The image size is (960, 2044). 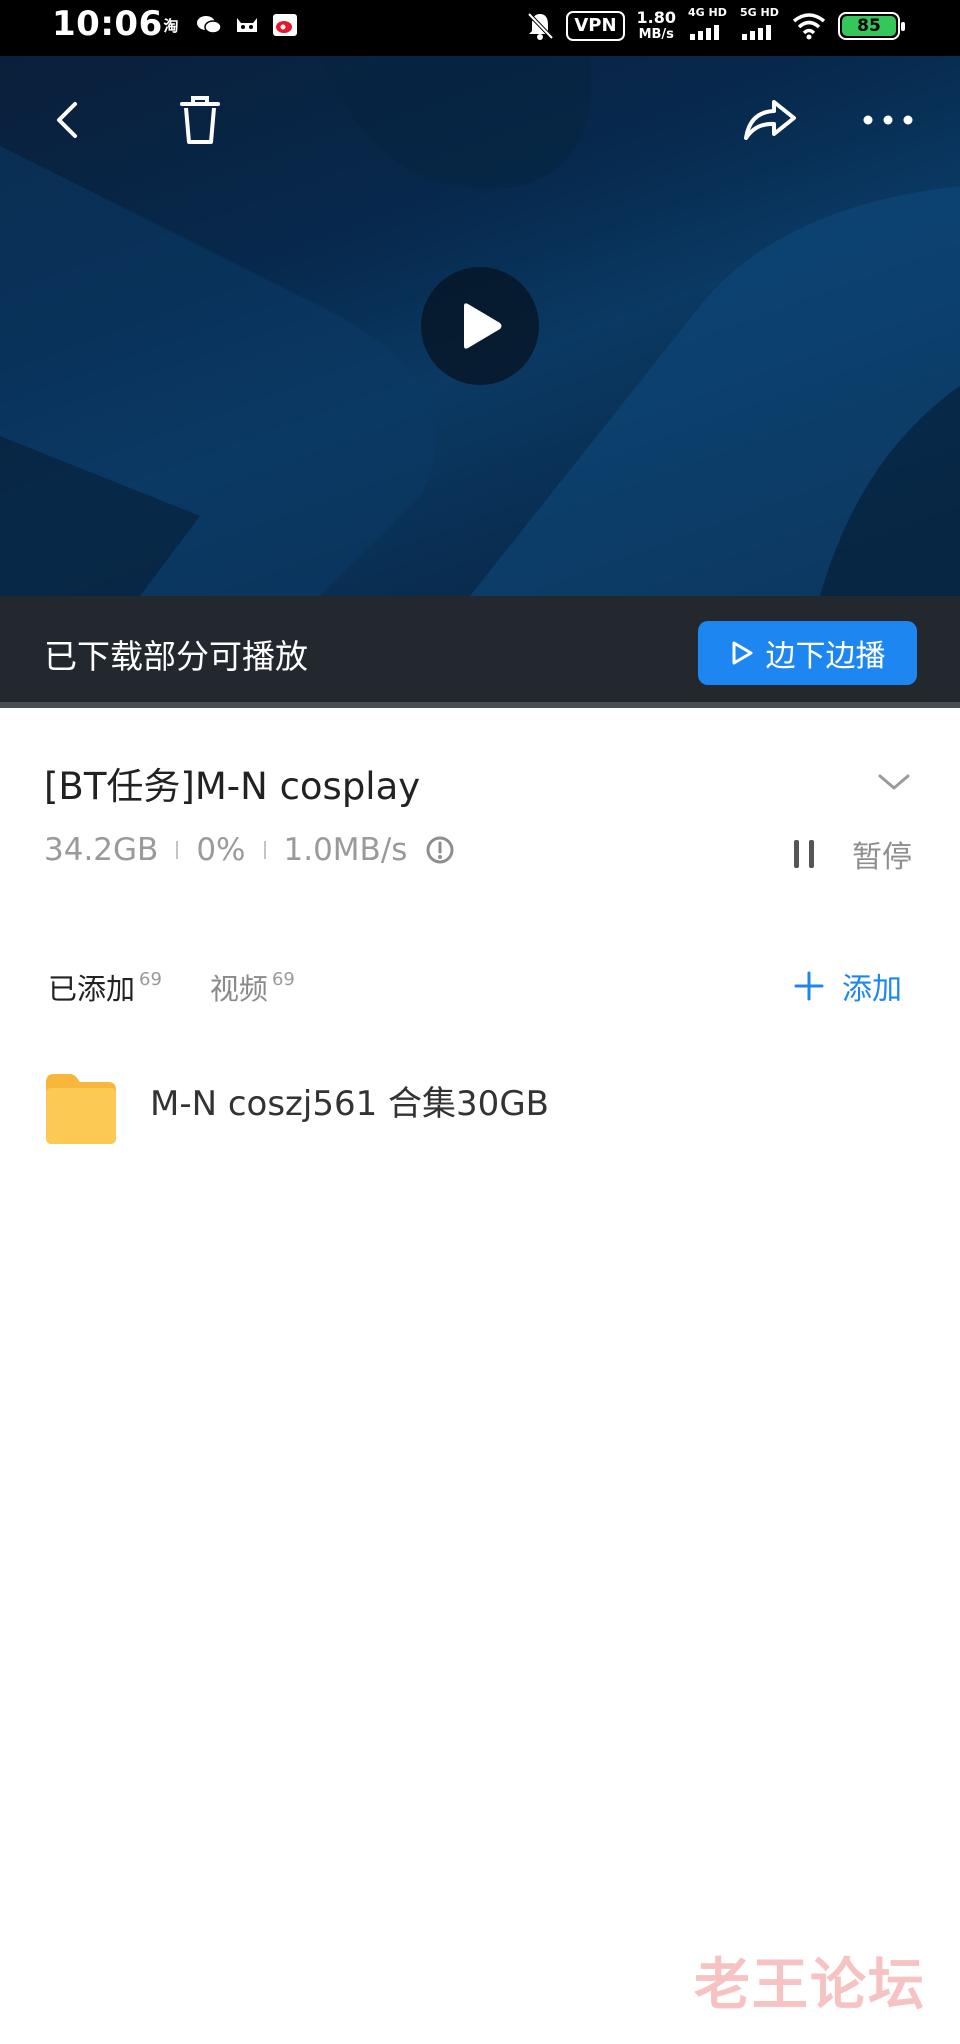 I want to click on tab-added: 已添加 69, so click(x=105, y=987).